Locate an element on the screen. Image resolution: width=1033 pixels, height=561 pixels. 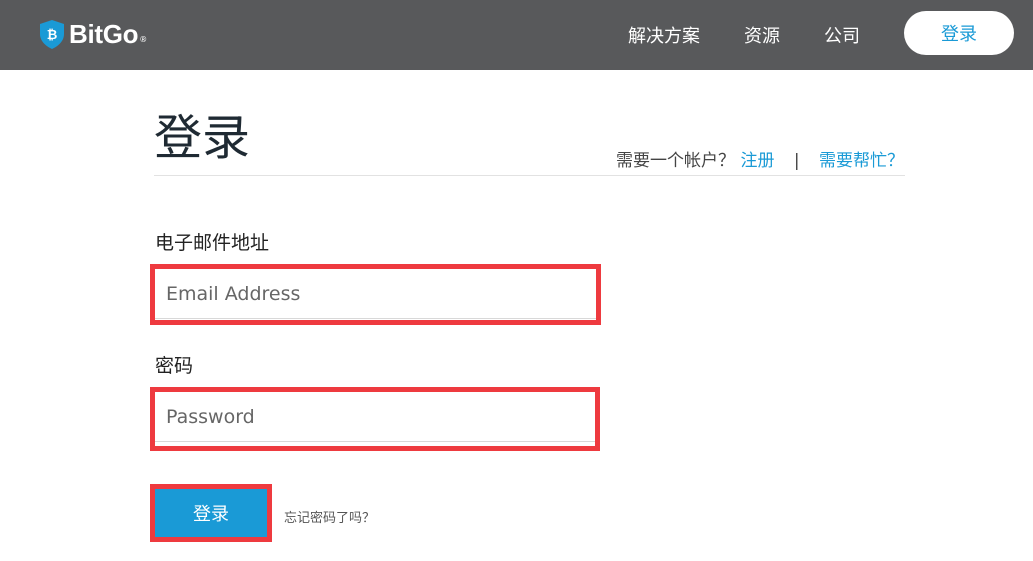
password-label: 密码 is located at coordinates (174, 366).